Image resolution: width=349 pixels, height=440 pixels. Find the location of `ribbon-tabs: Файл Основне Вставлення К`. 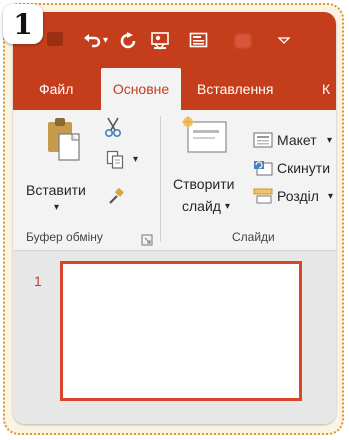

ribbon-tabs: Файл Основне Вставлення К is located at coordinates (174, 91).